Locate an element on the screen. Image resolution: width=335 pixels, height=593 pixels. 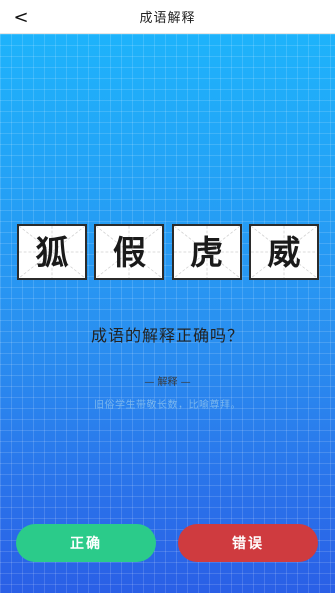
page-title: 成语解释 is located at coordinates (167, 18).